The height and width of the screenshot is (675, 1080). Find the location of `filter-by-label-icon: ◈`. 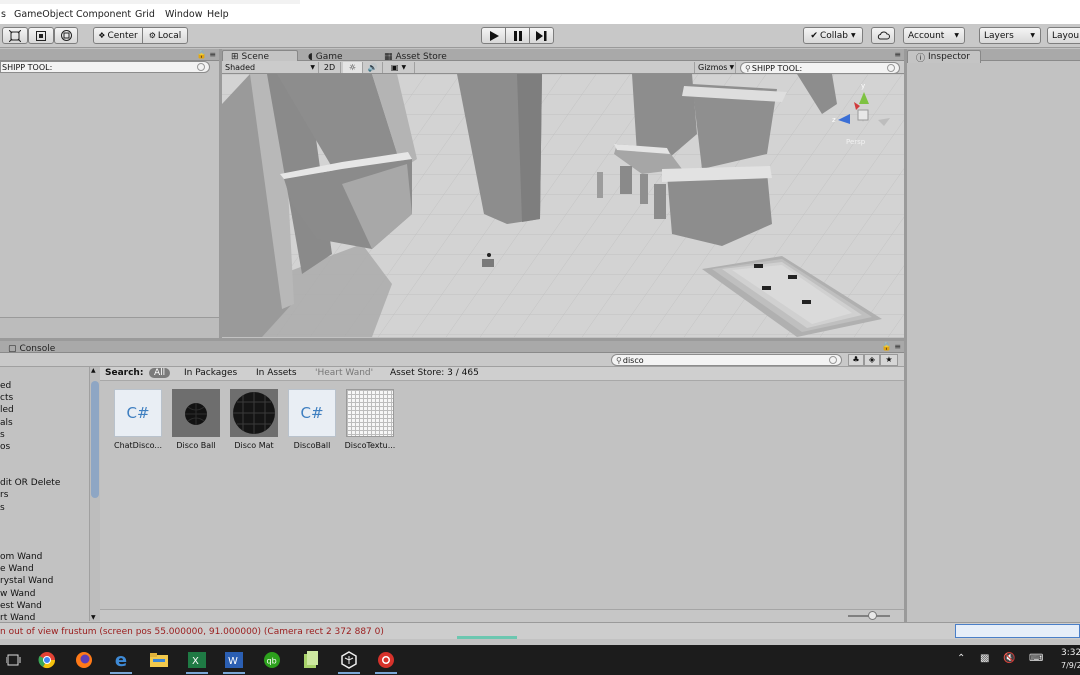

filter-by-label-icon: ◈ is located at coordinates (872, 360).